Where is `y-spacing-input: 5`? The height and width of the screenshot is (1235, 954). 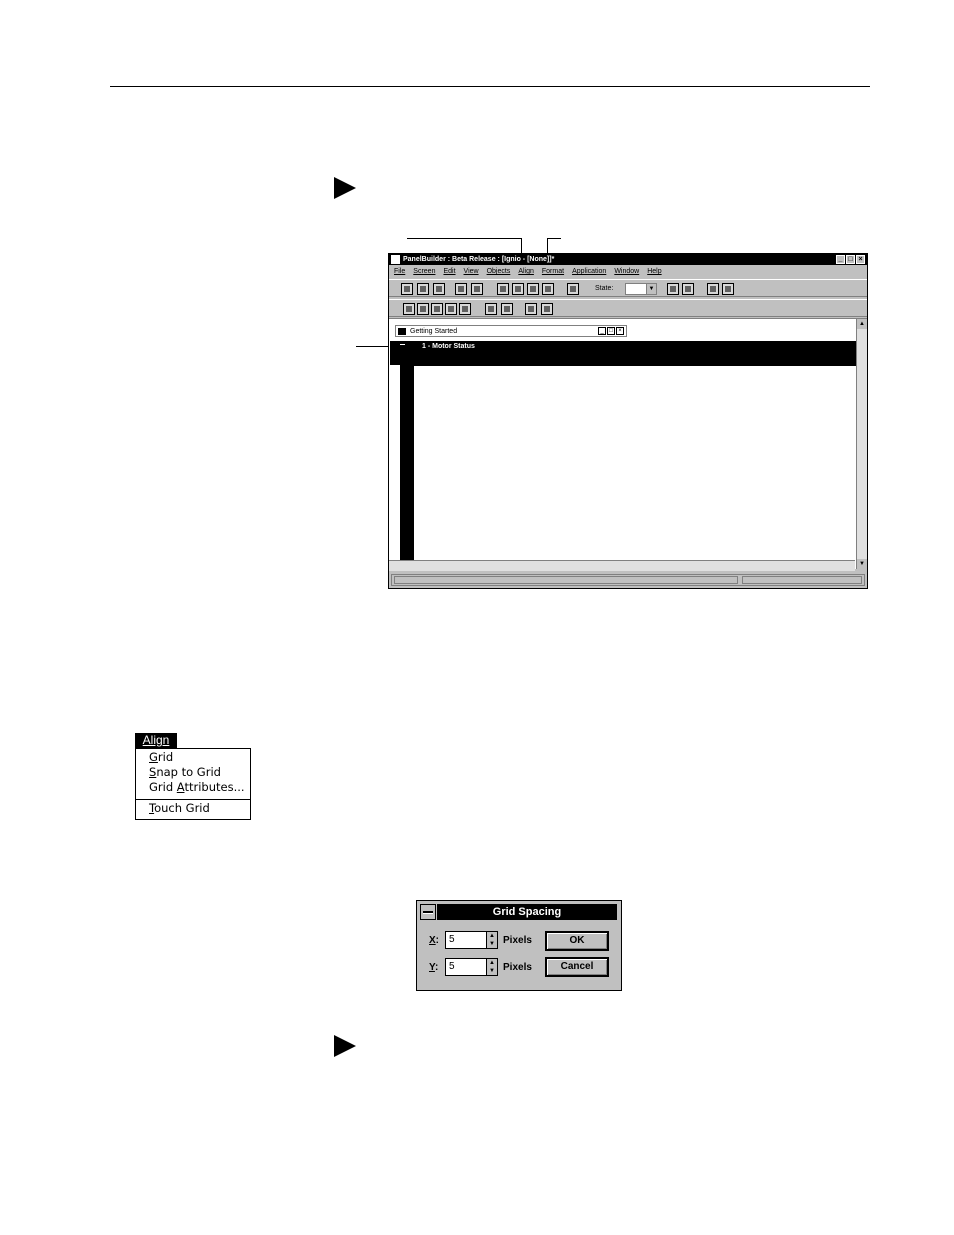 y-spacing-input: 5 is located at coordinates (466, 967).